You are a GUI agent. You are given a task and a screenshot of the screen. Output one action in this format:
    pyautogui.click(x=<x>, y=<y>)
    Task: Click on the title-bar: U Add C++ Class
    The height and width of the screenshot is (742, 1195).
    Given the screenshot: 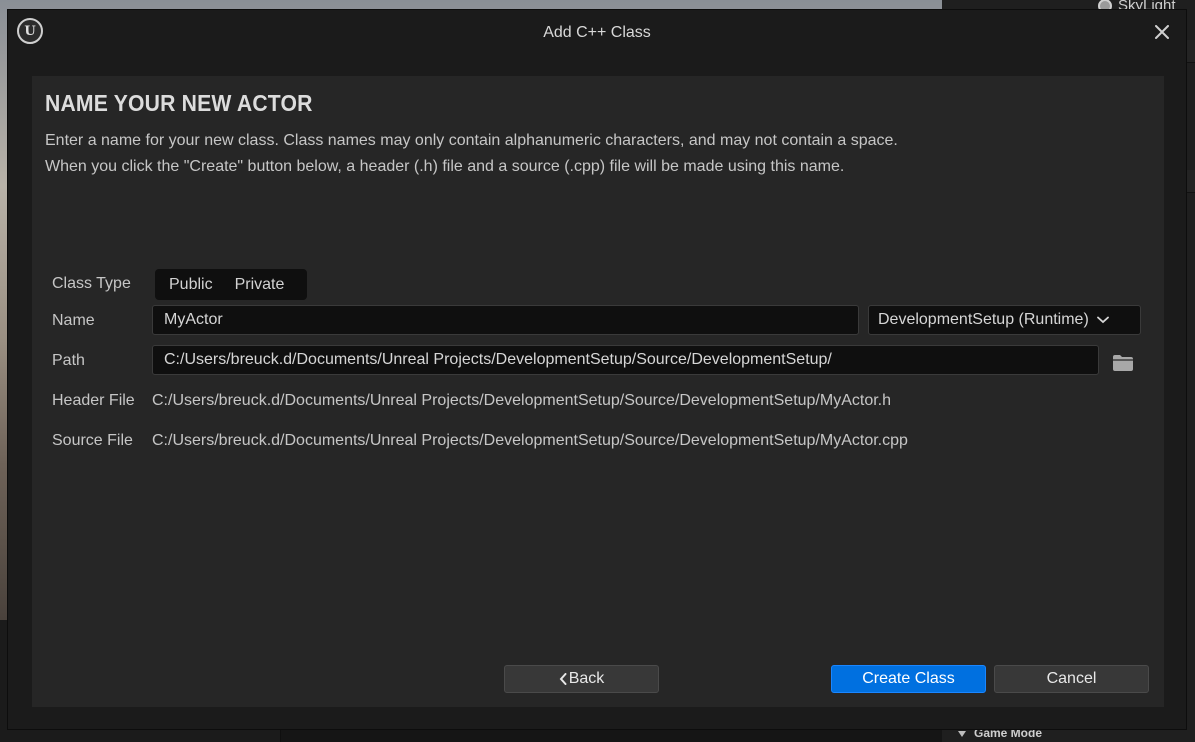 What is the action you would take?
    pyautogui.click(x=597, y=33)
    